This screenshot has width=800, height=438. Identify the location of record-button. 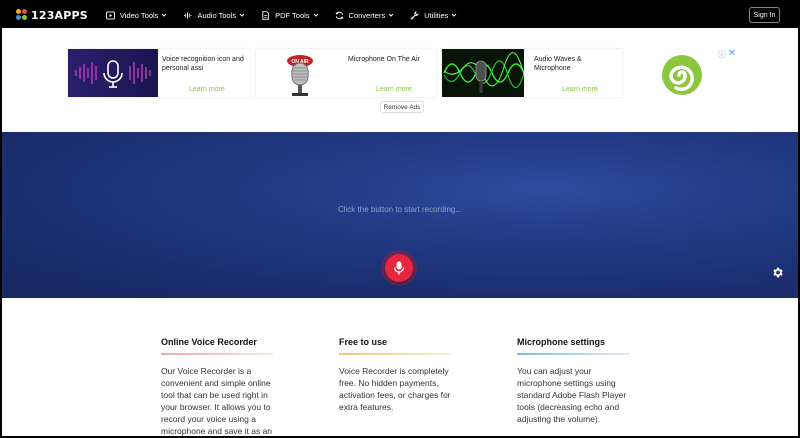
(399, 268).